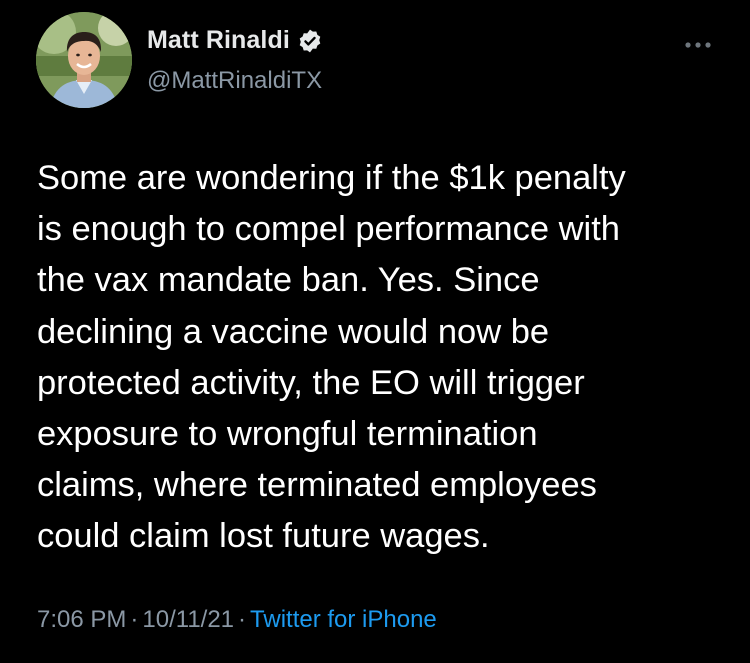  I want to click on more-options-icon, so click(698, 44).